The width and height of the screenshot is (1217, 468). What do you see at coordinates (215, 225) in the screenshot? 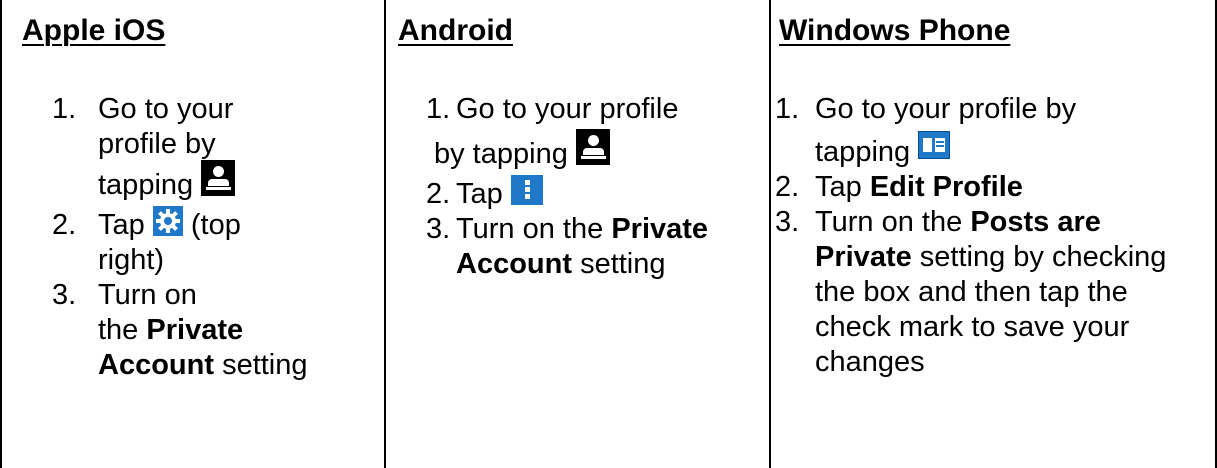
I see `step-text: (top` at bounding box center [215, 225].